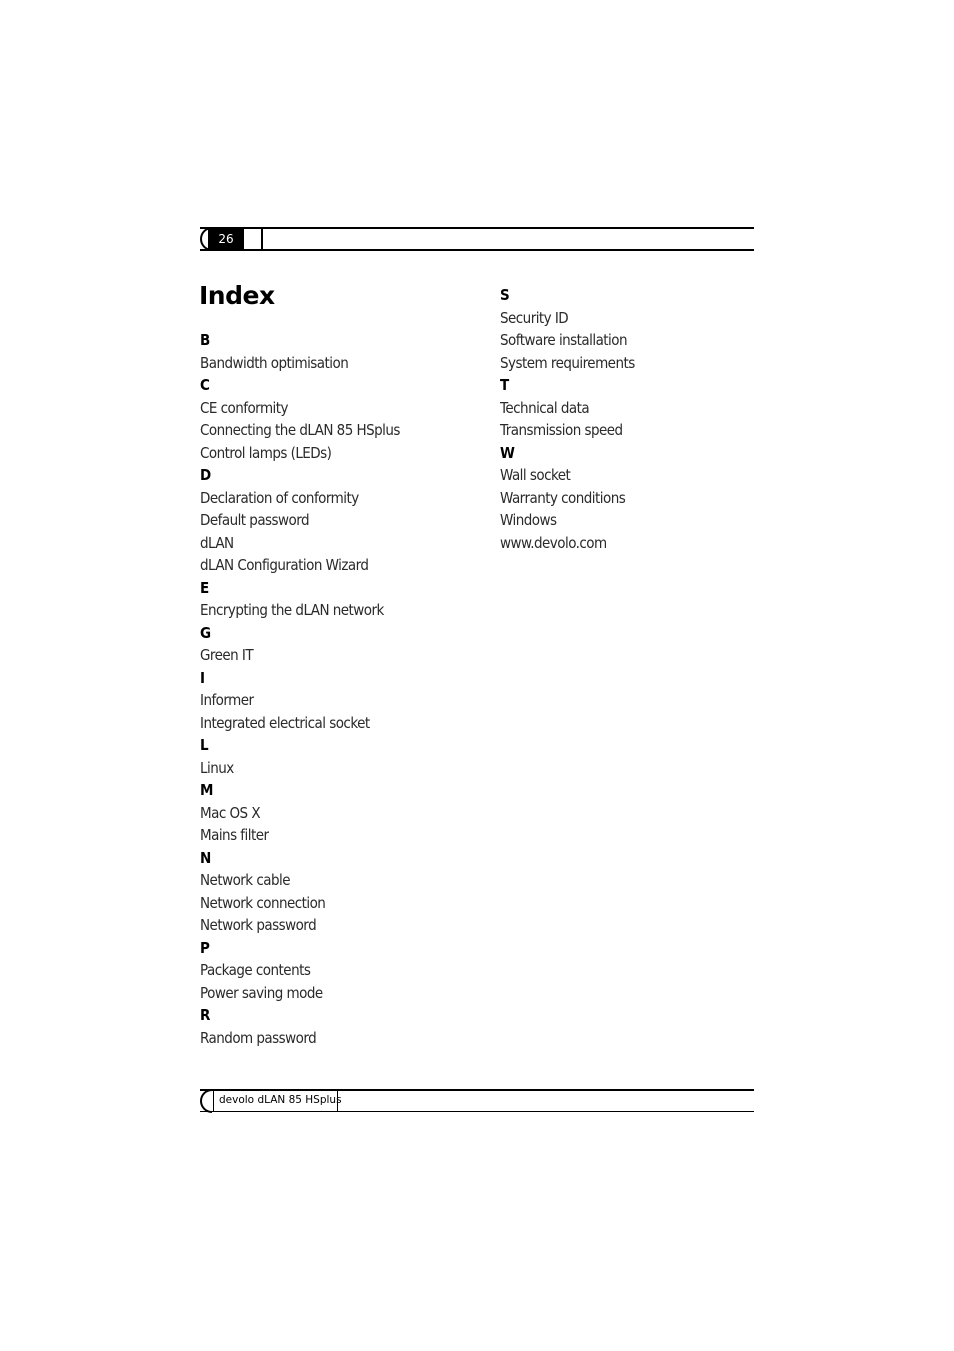 The width and height of the screenshot is (954, 1351). I want to click on page-header-bar: 26, so click(477, 239).